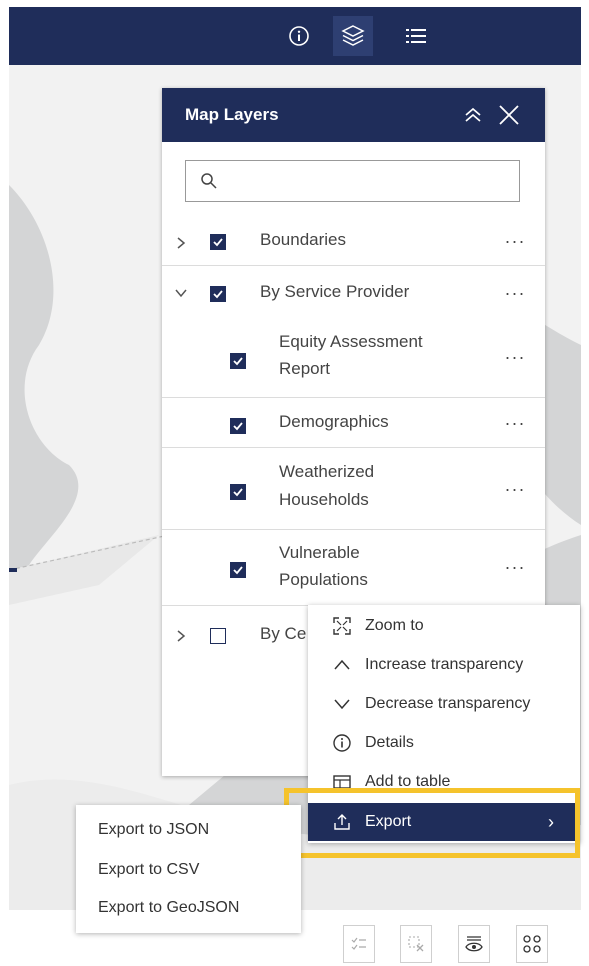 This screenshot has height=966, width=589. I want to click on layer-label-equity-line2: Report, so click(305, 368).